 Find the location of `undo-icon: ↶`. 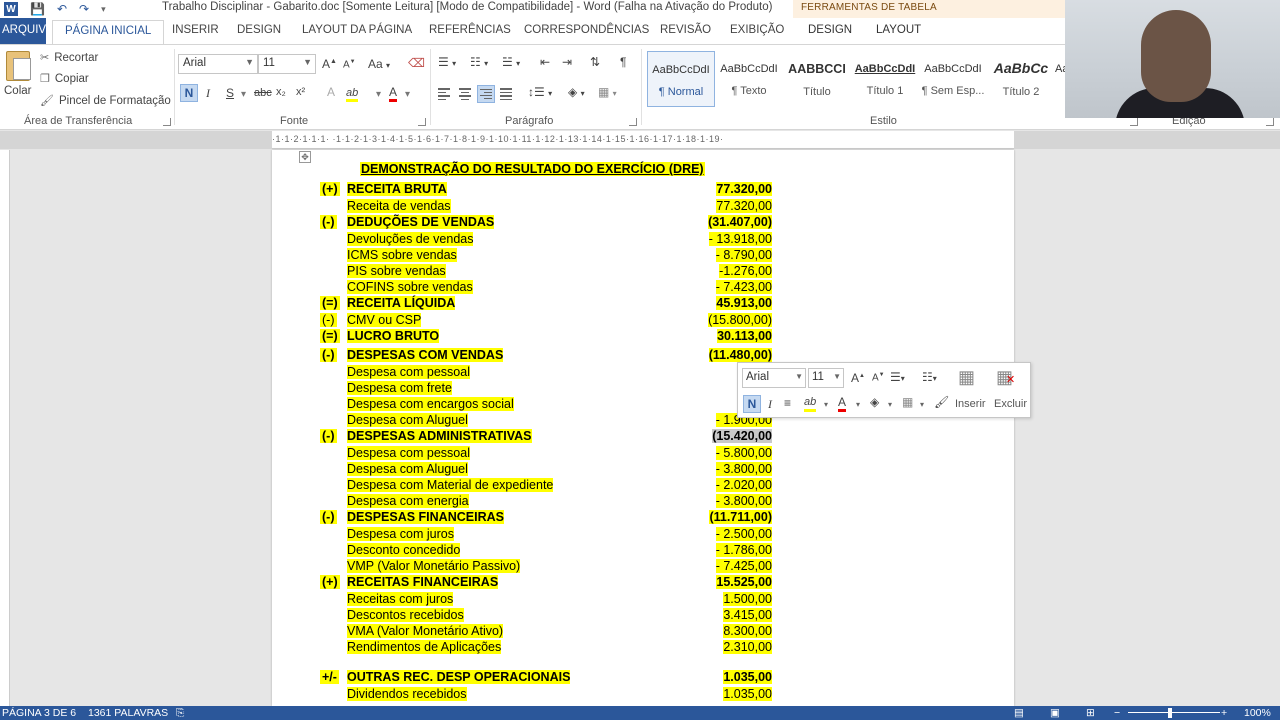

undo-icon: ↶ is located at coordinates (62, 9).